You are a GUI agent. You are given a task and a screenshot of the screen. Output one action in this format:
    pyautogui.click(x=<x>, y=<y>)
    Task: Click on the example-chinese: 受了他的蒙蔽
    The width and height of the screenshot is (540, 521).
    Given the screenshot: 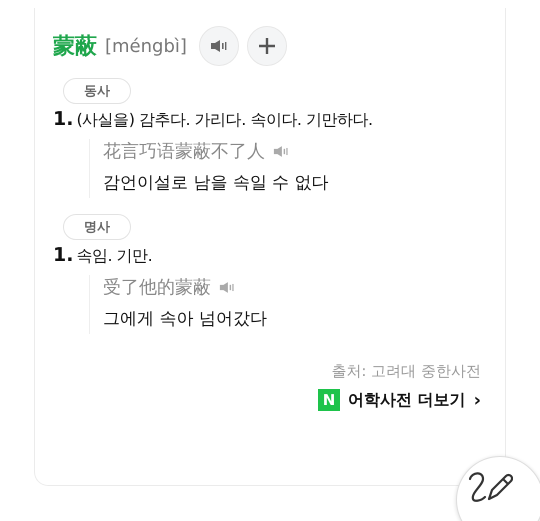 What is the action you would take?
    pyautogui.click(x=157, y=287)
    